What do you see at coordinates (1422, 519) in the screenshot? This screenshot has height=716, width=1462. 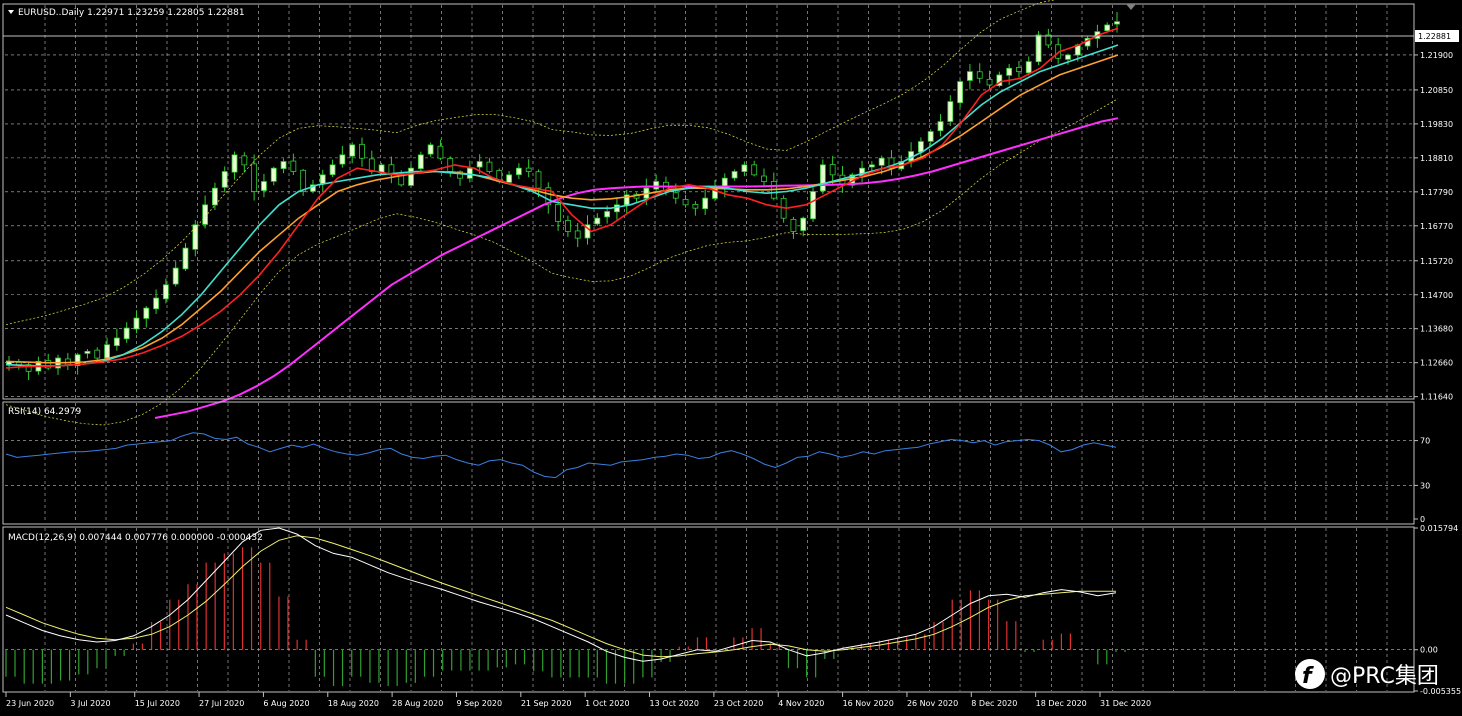 I see `rsi-level-label: 0` at bounding box center [1422, 519].